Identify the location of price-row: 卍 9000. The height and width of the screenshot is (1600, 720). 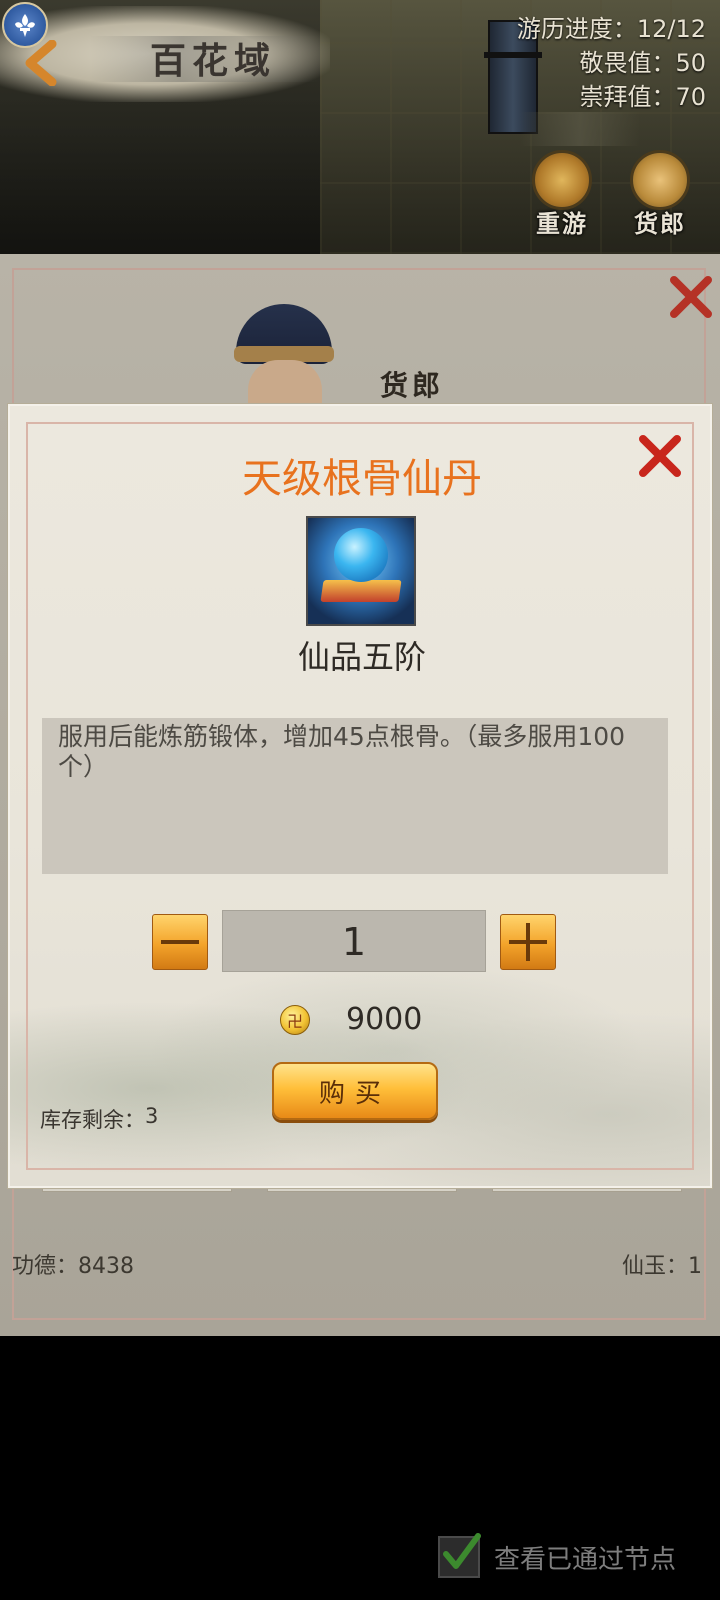
(351, 1019).